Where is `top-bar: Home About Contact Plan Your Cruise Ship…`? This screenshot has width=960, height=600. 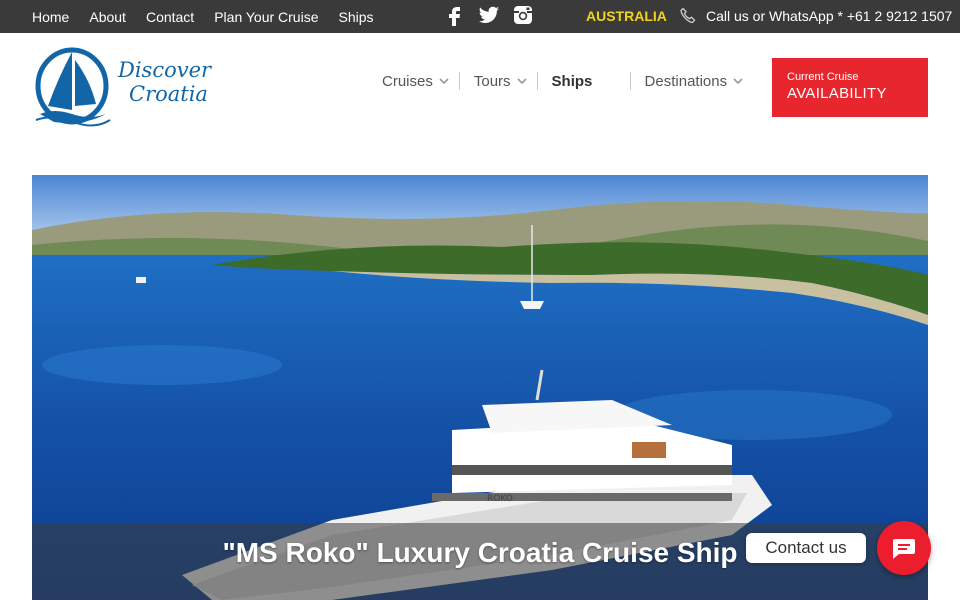 top-bar: Home About Contact Plan Your Cruise Ship… is located at coordinates (480, 16).